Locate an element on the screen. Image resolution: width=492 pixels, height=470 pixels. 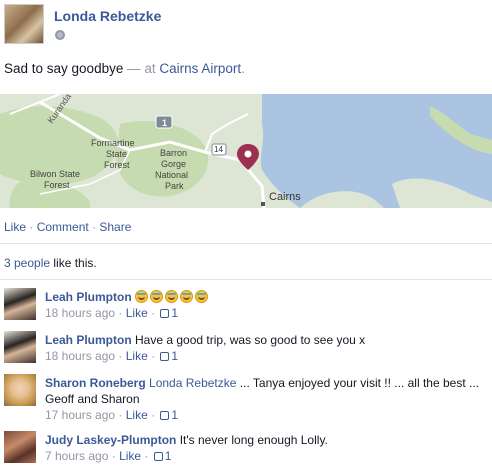
commenter-name: Judy Laskey-Plumpton is located at coordinates (110, 440).